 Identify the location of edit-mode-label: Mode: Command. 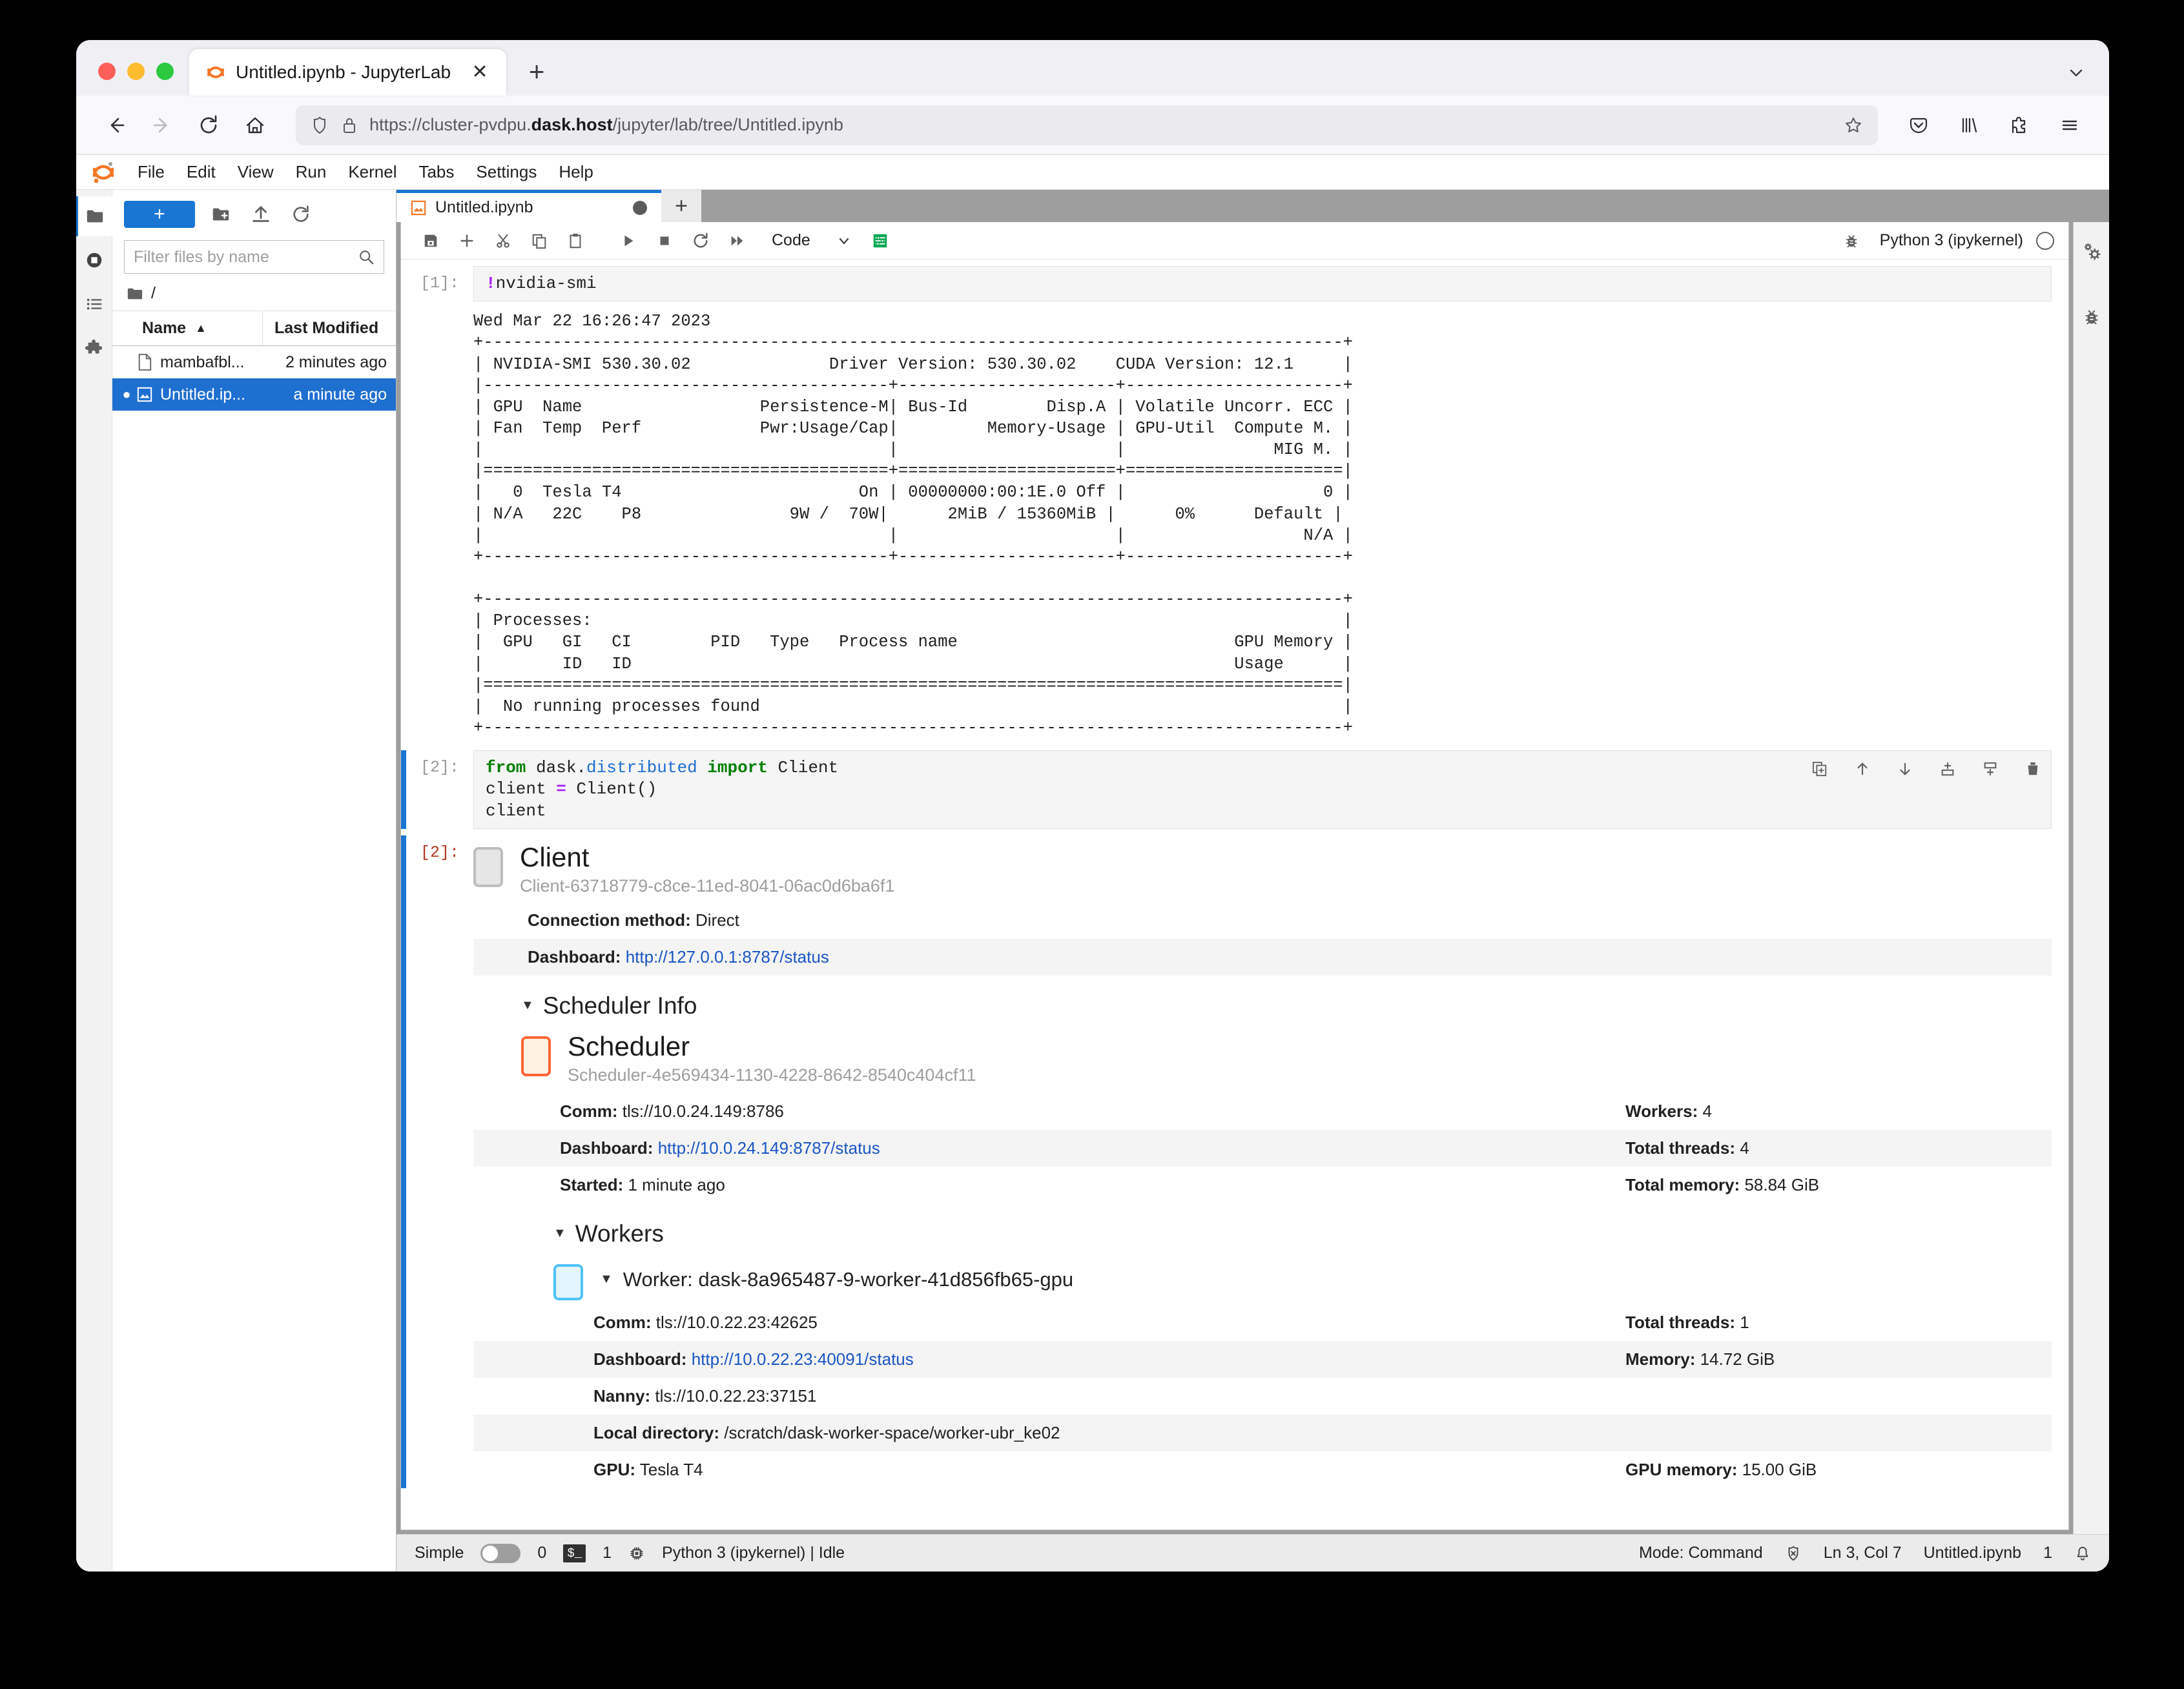
(1701, 1553).